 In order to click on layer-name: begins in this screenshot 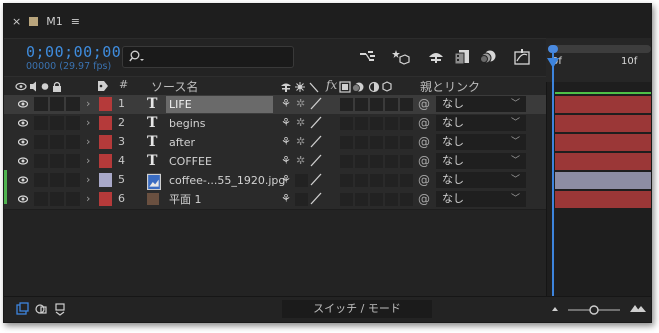, I will do `click(186, 123)`.